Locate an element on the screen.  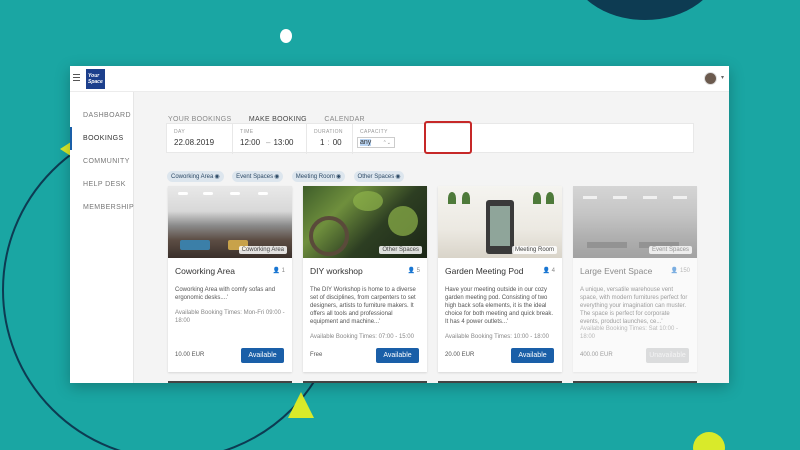
space-price: 400.00 EUR is located at coordinates (596, 355).